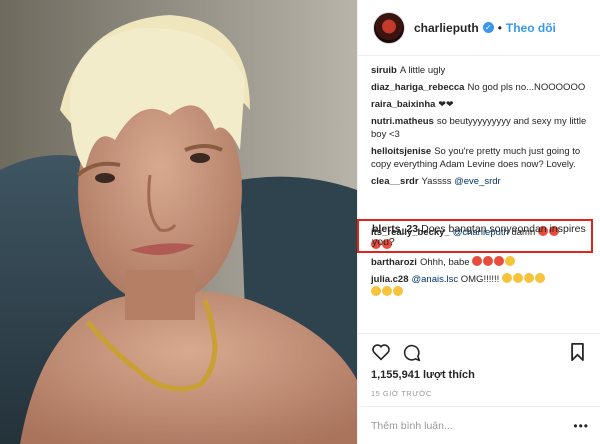  I want to click on comment-username: clea__srdr, so click(395, 181).